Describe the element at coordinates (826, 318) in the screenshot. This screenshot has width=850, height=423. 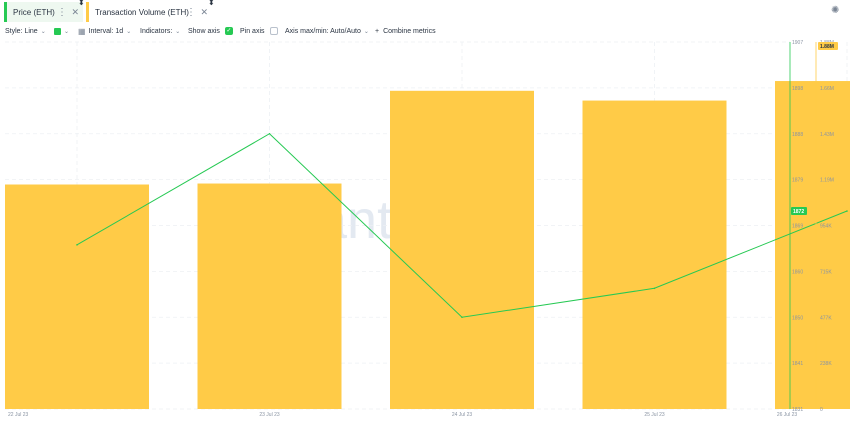
I see `volume-tick-label: 477K` at that location.